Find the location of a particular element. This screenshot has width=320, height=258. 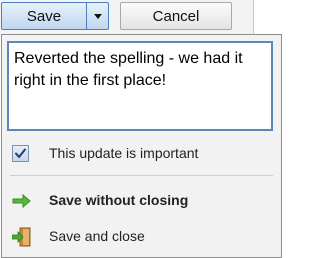

important-checkbox is located at coordinates (20, 153).